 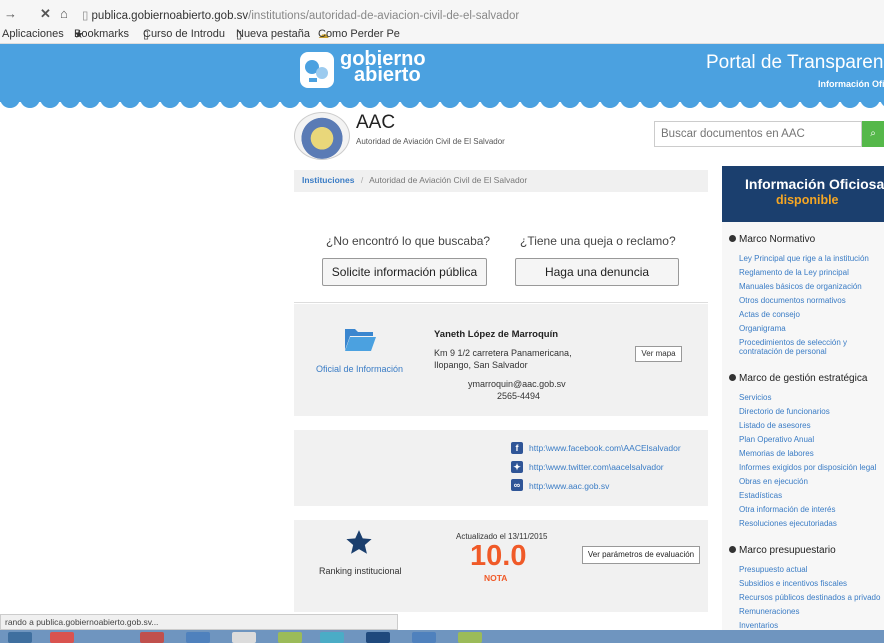 I want to click on sidebar-link: Ley Principal que rige a la institución, so click(x=804, y=258).